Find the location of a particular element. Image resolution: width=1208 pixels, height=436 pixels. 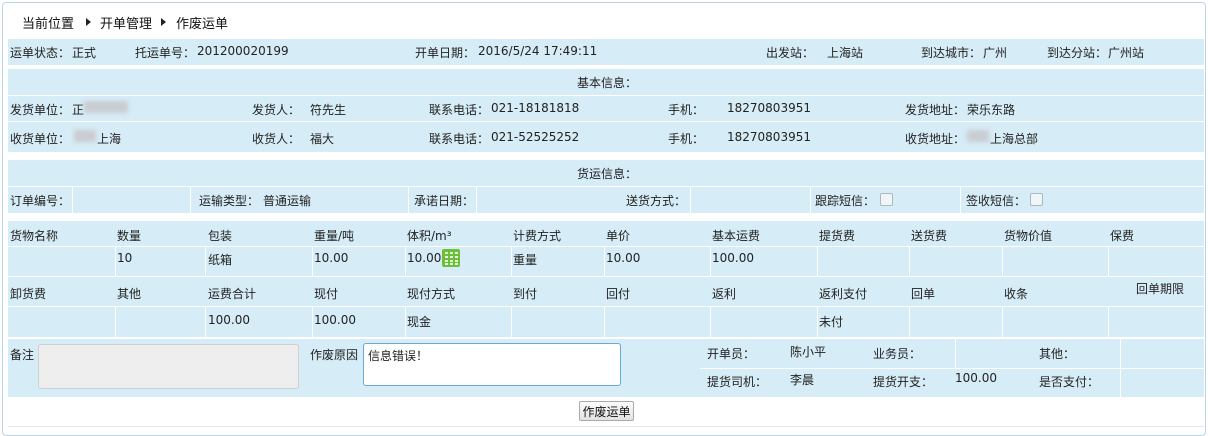

goods-header-weight: 重量/吨 is located at coordinates (334, 236).